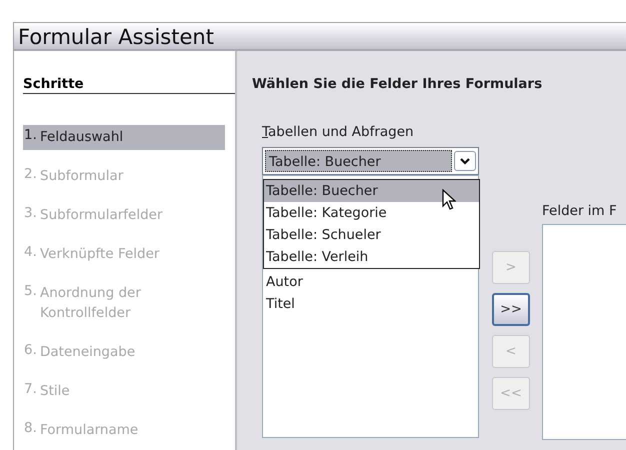 This screenshot has height=450, width=626. Describe the element at coordinates (338, 132) in the screenshot. I see `field-label: Tabellen und Abfragen` at that location.